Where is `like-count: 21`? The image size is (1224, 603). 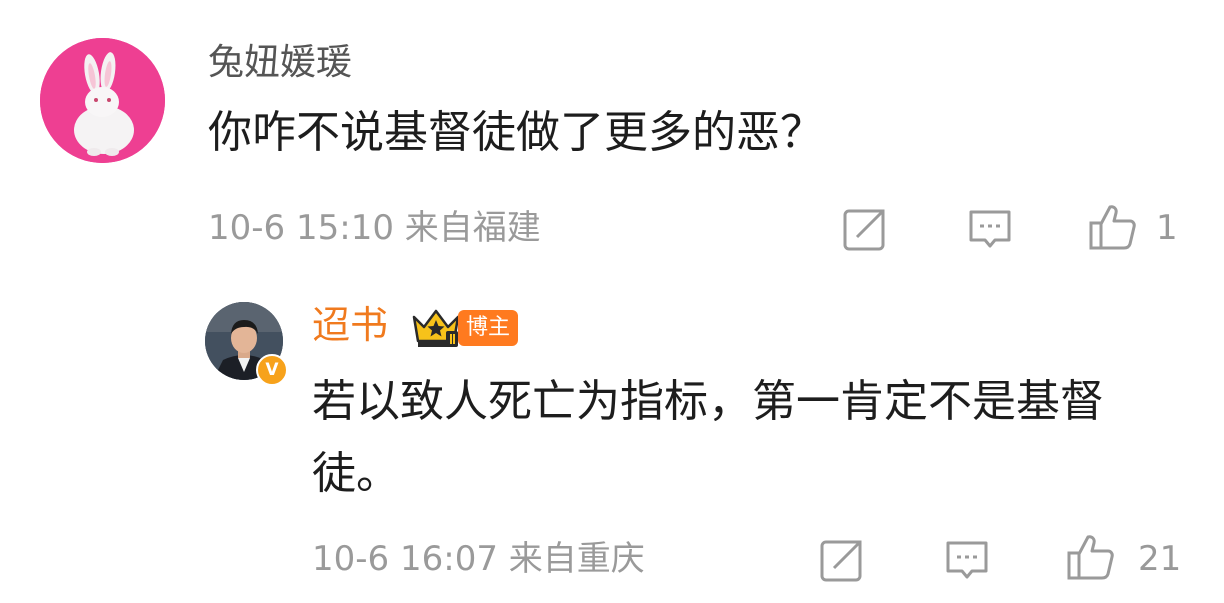 like-count: 21 is located at coordinates (1160, 559).